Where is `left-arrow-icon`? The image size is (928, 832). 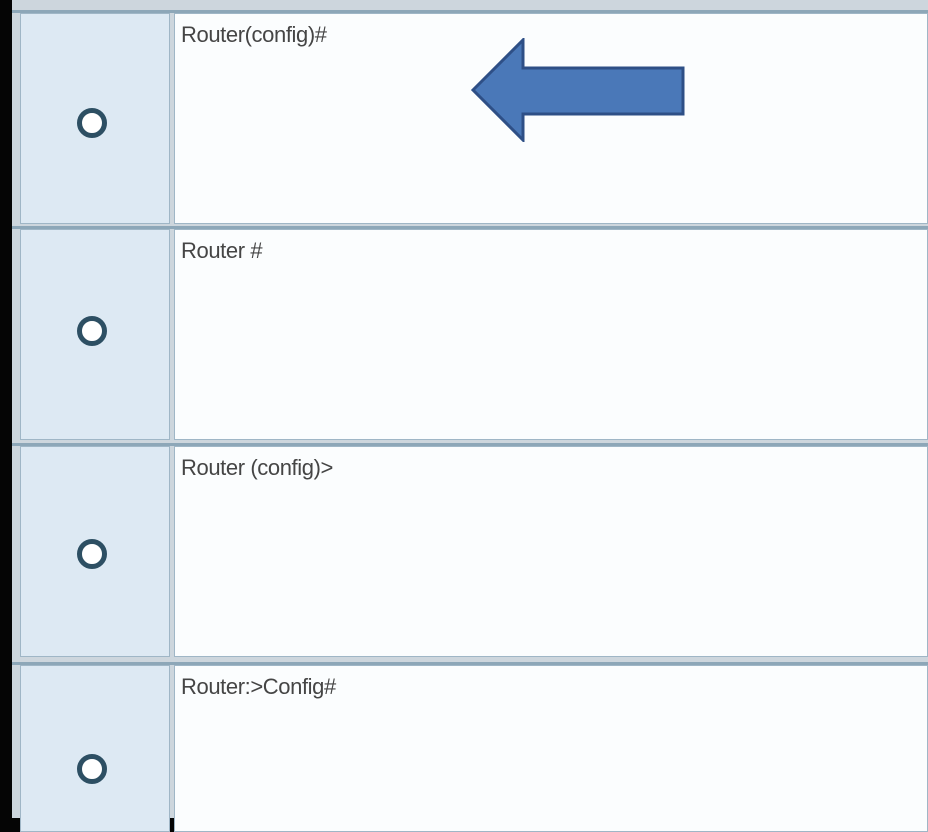
left-arrow-icon is located at coordinates (577, 90).